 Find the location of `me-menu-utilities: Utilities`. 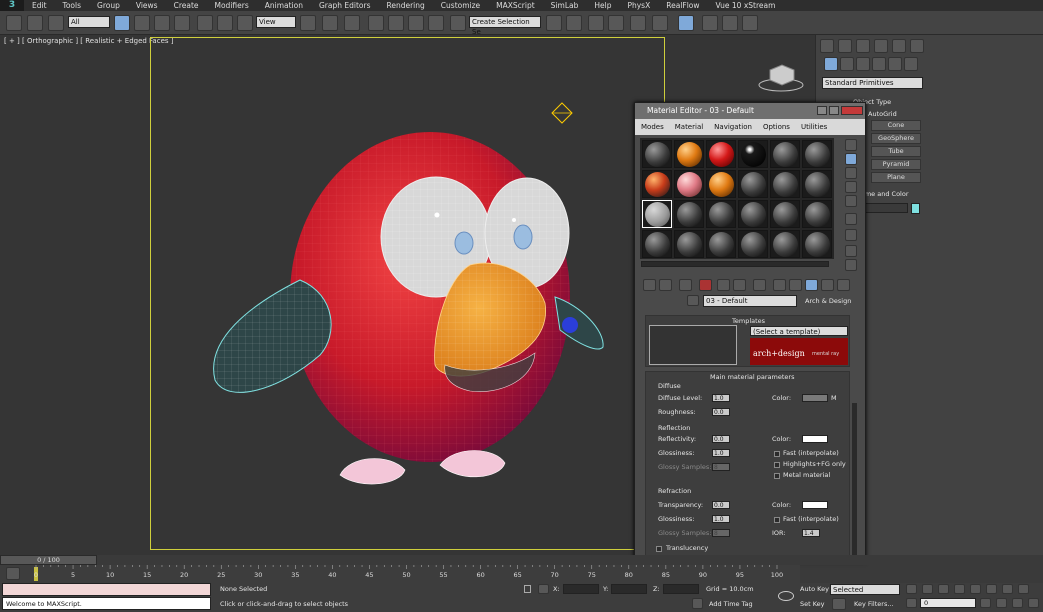

me-menu-utilities: Utilities is located at coordinates (813, 127).